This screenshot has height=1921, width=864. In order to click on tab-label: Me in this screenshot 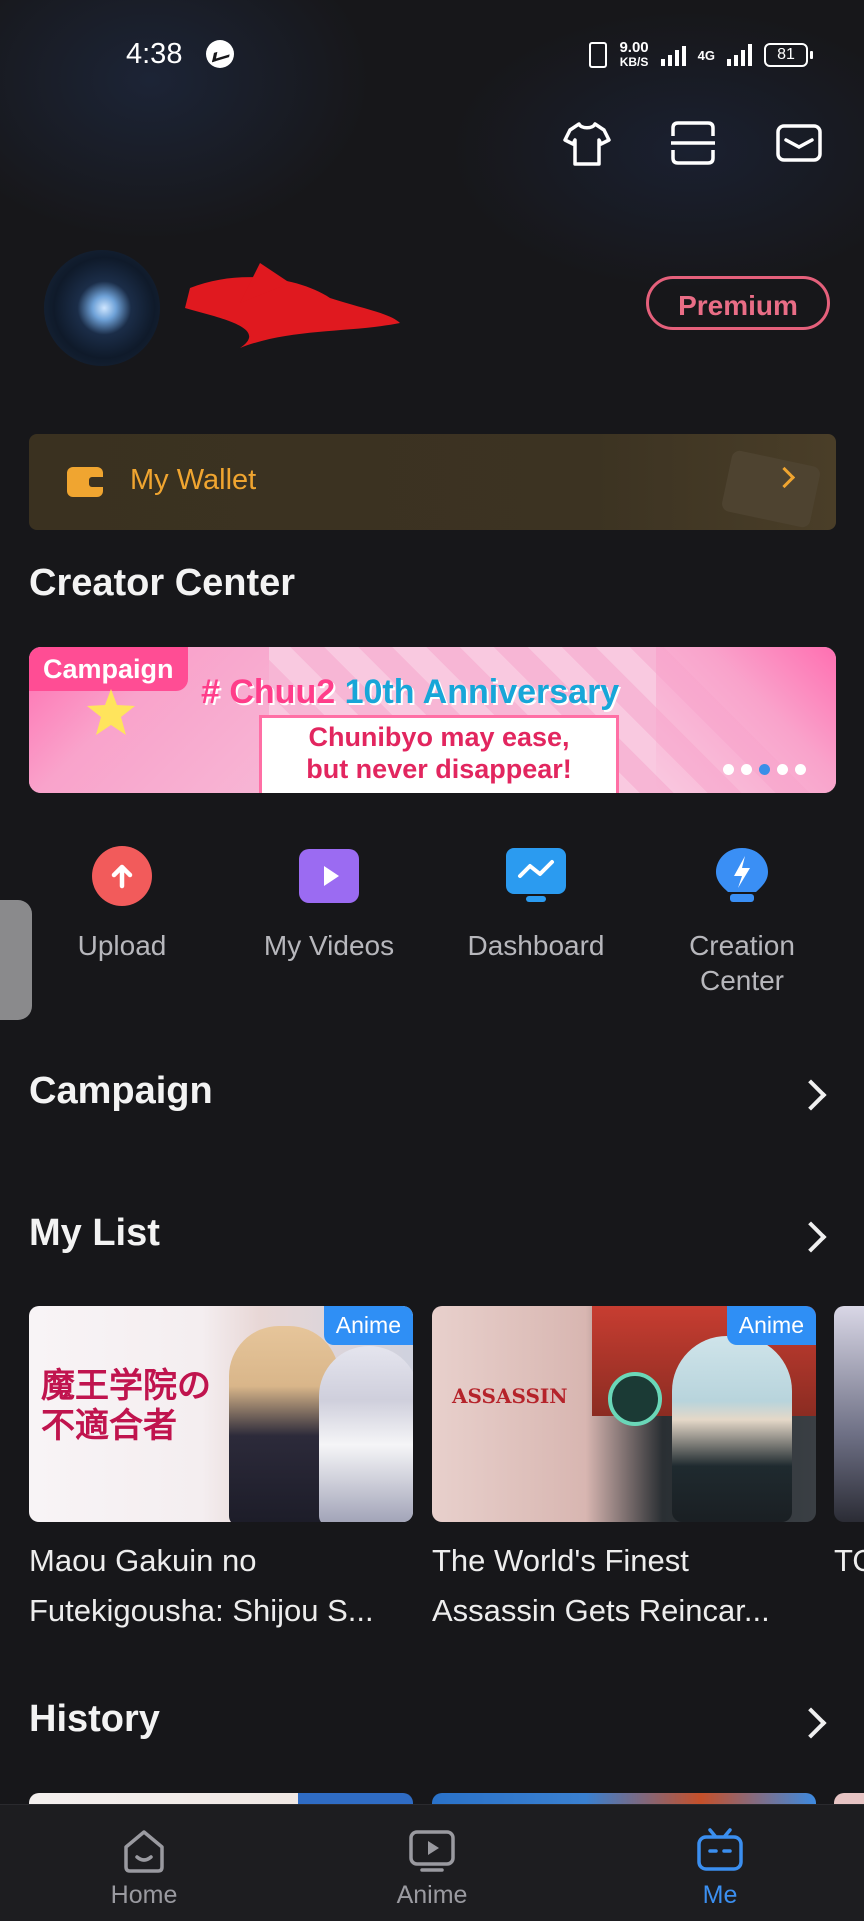, I will do `click(720, 1895)`.